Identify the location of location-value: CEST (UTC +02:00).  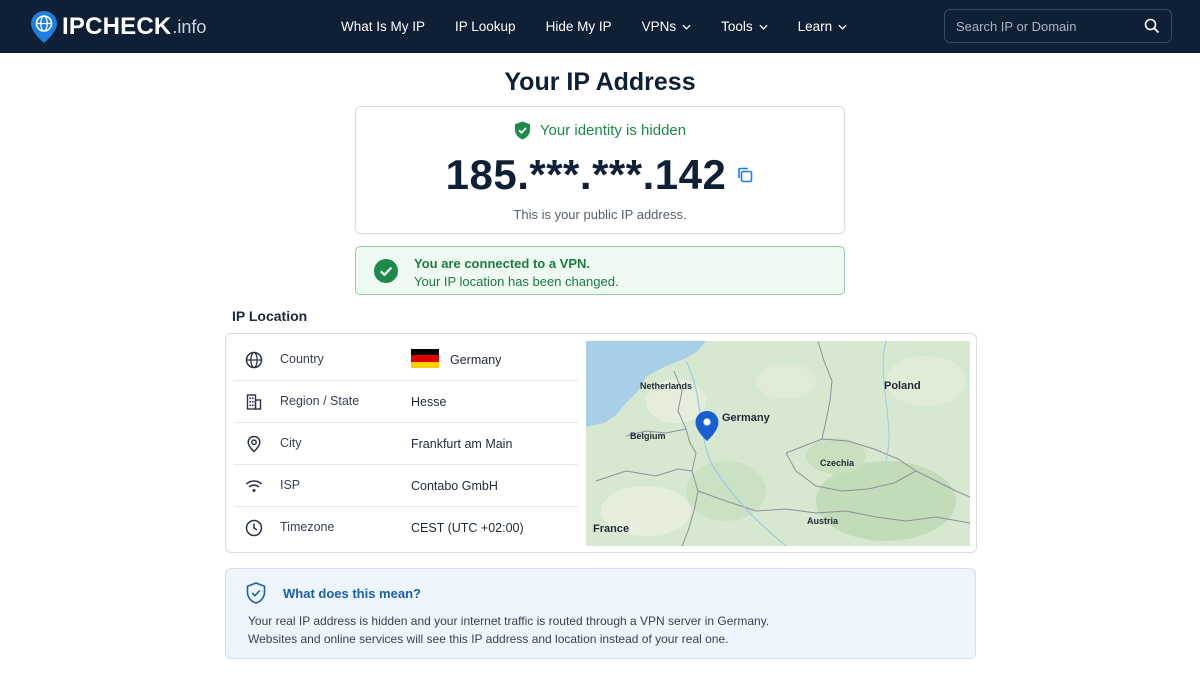
(467, 528).